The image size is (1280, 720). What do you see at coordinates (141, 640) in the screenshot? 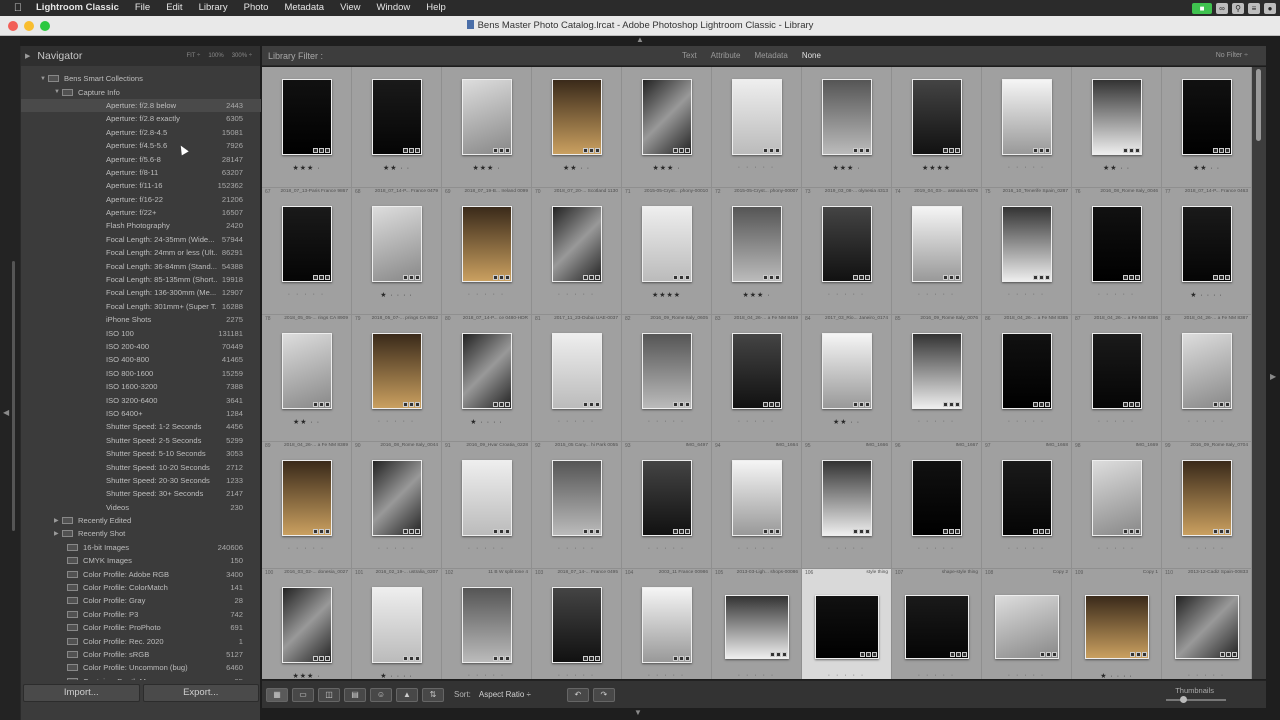
I see `collection-row: Color Profile: Rec. 2020 1` at bounding box center [141, 640].